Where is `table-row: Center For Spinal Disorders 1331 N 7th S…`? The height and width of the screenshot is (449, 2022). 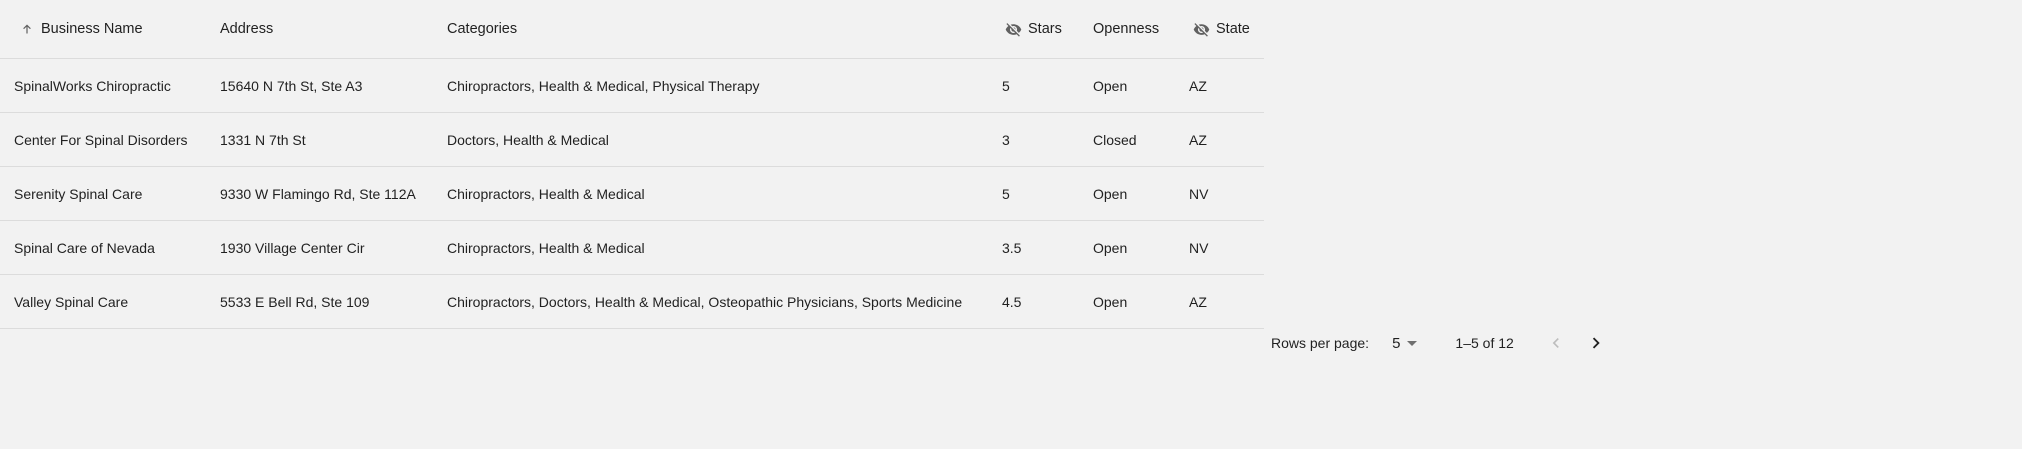
table-row: Center For Spinal Disorders 1331 N 7th S… is located at coordinates (632, 140).